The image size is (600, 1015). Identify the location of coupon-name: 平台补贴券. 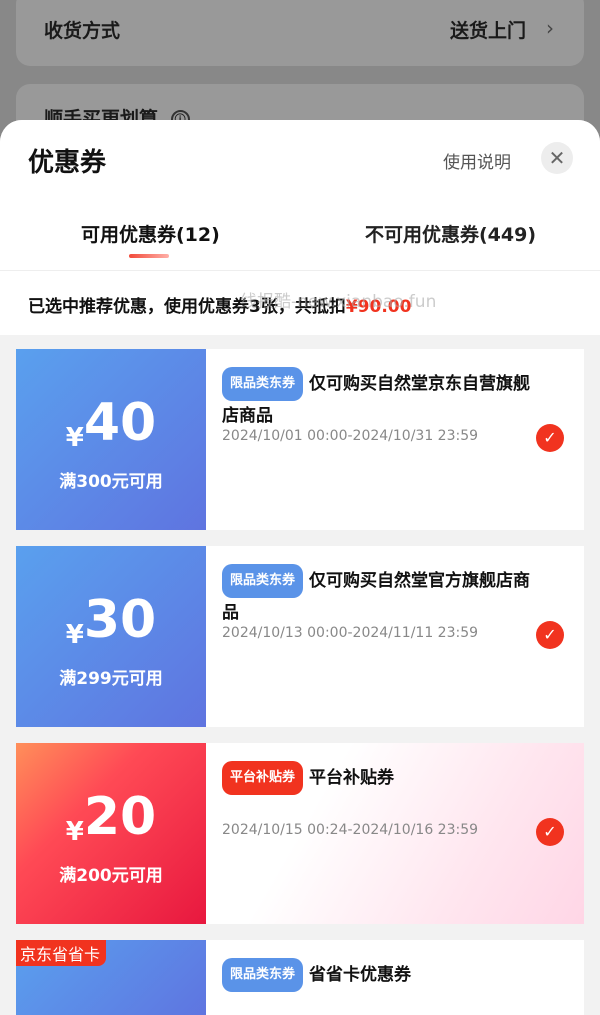
(352, 778).